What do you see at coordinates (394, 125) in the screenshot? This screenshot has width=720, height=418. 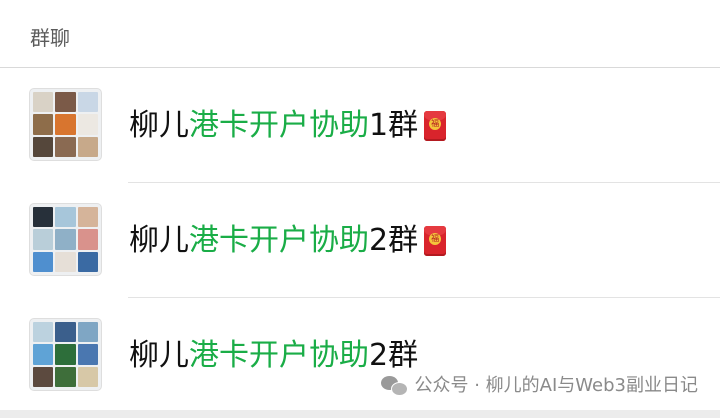 I see `chat-name-suffix: 1群` at bounding box center [394, 125].